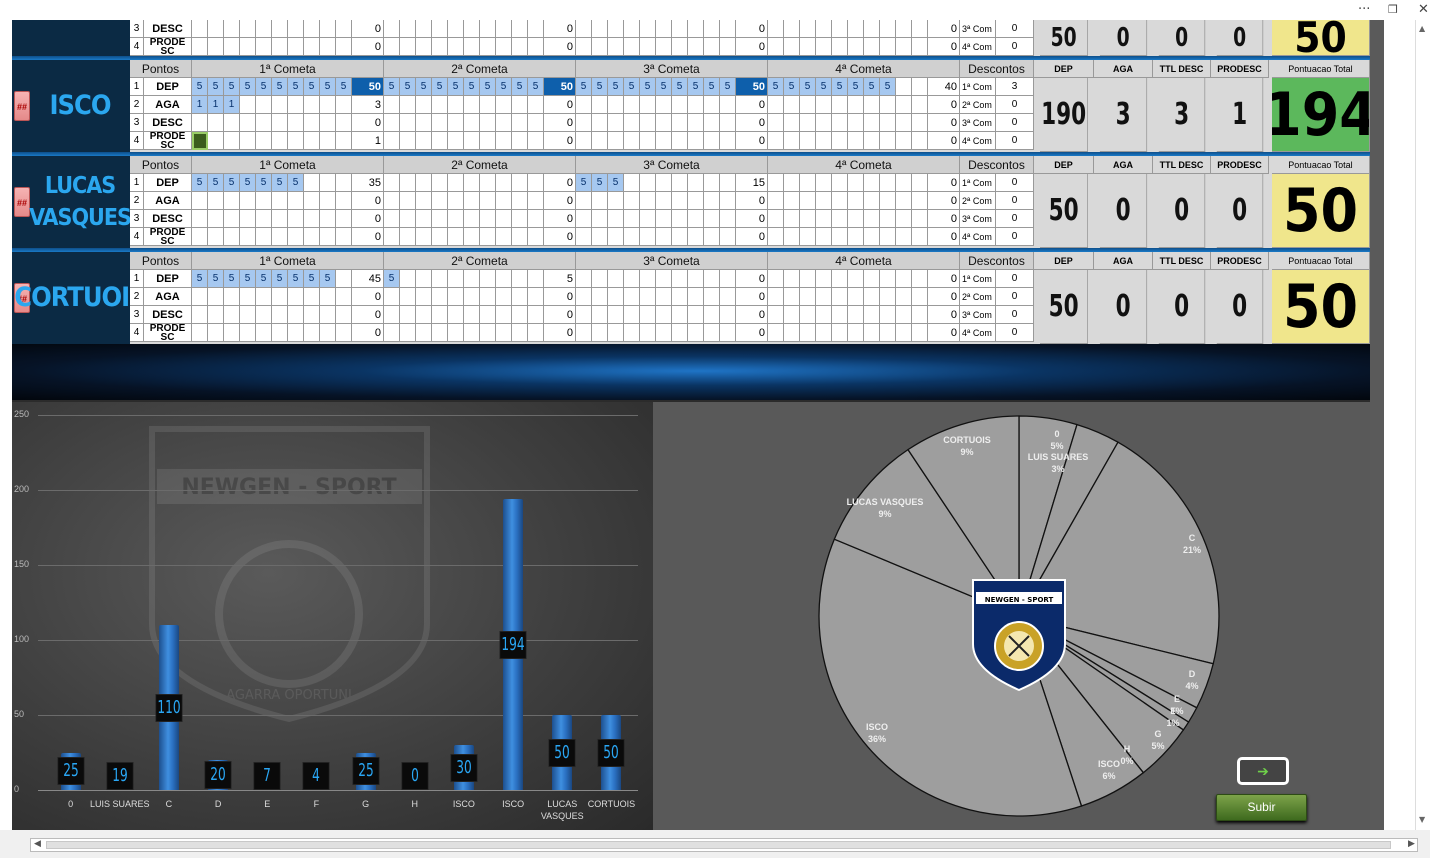 The height and width of the screenshot is (858, 1430). I want to click on scroll-right-icon: ▶, so click(1411, 844).